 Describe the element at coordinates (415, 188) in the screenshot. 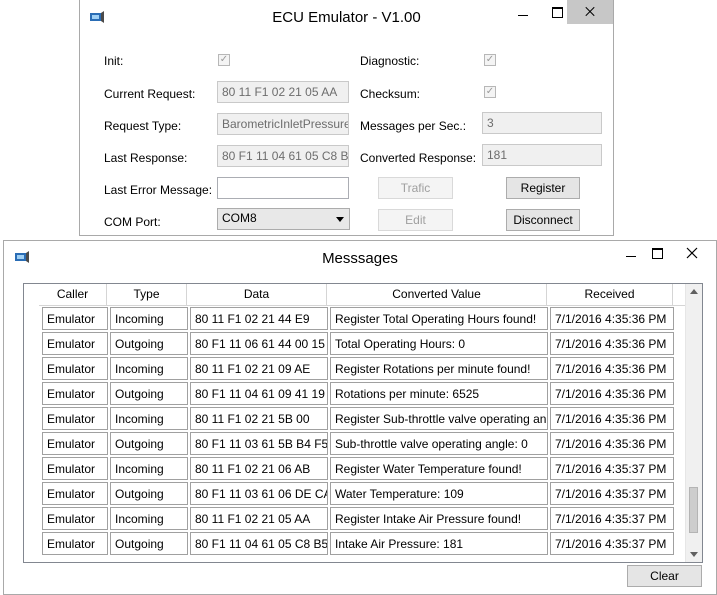

I see `trafic-button: Trafic` at that location.